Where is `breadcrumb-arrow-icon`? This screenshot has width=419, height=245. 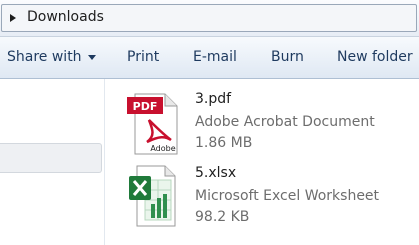 breadcrumb-arrow-icon is located at coordinates (13, 18).